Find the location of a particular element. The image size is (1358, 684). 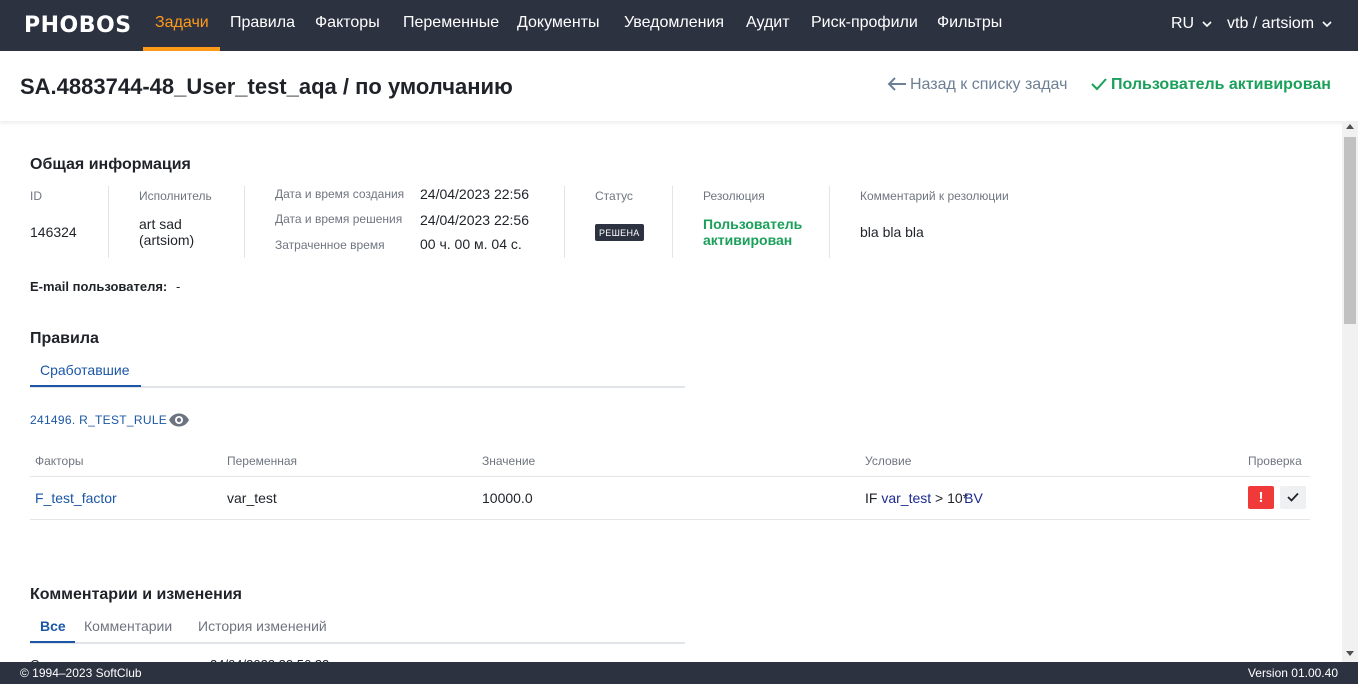

comments-title: Комментарии и изменения is located at coordinates (136, 594).